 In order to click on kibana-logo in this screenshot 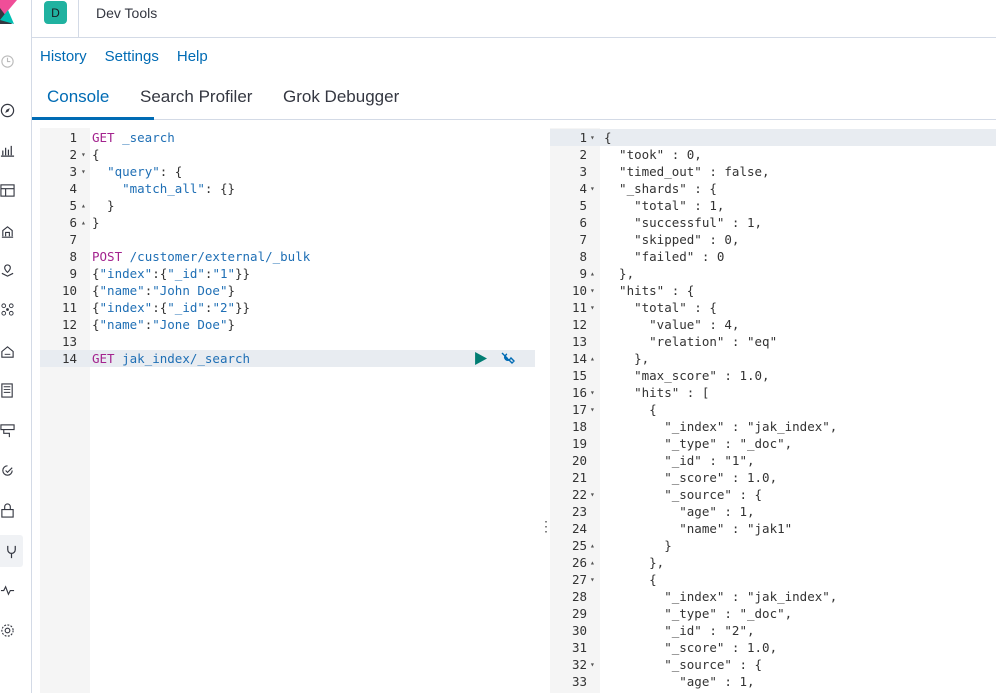, I will do `click(8, 13)`.